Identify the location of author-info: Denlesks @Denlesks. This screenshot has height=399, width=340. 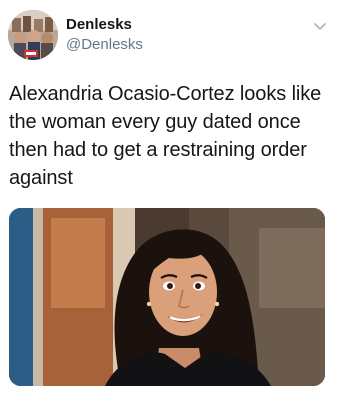
(104, 35).